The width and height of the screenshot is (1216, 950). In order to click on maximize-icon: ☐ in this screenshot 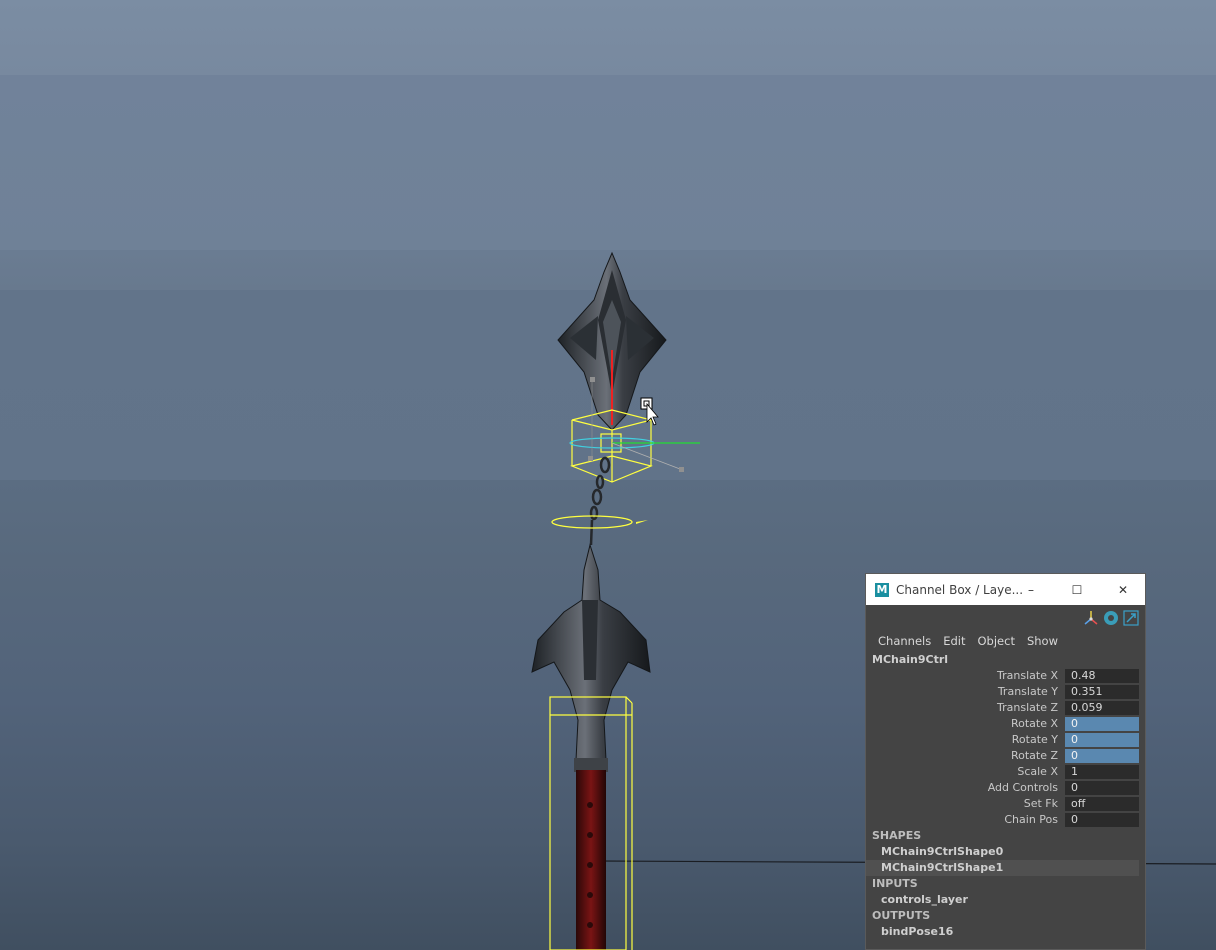, I will do `click(1077, 589)`.